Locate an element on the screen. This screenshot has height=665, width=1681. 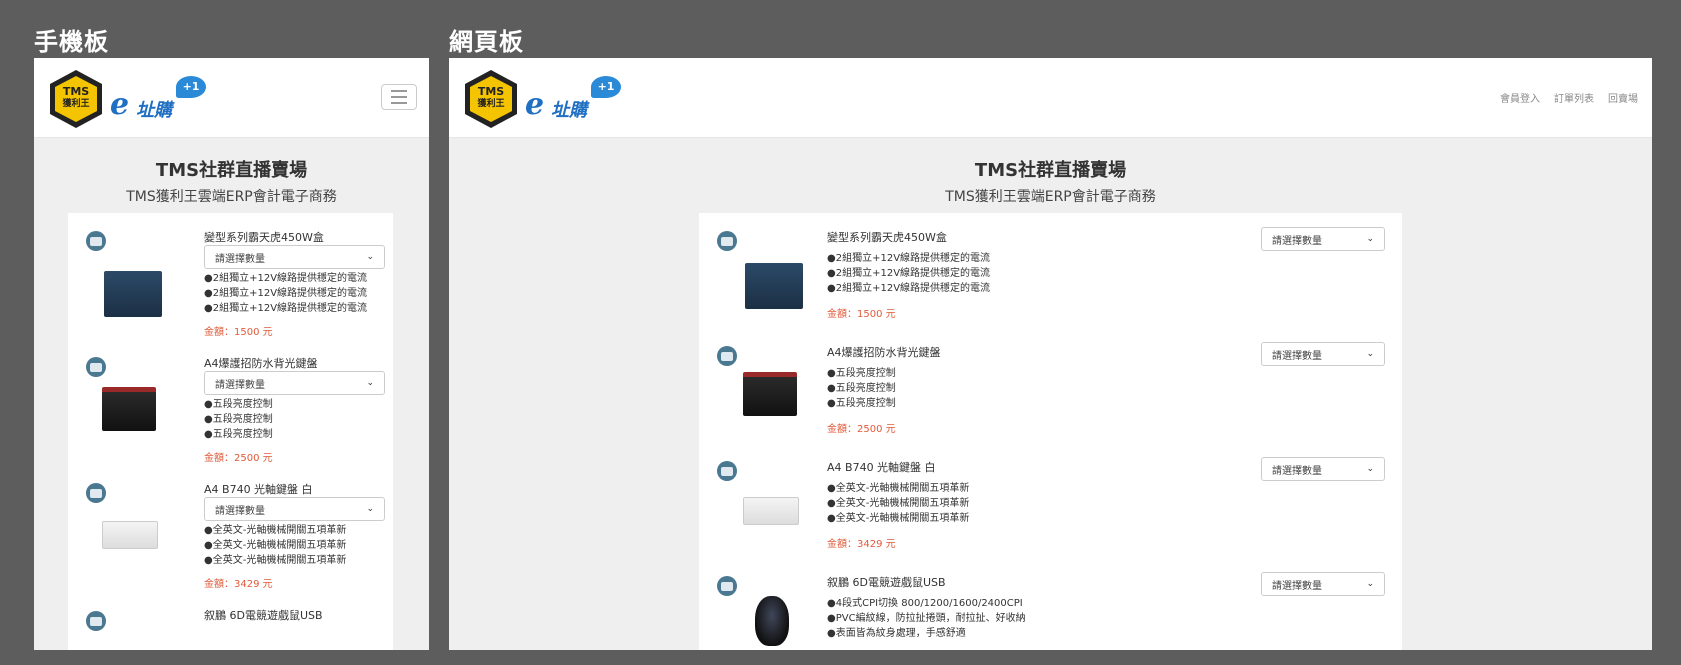
mobile-header: TMS 獲利王 e 址購 +1 is located at coordinates (231, 98).